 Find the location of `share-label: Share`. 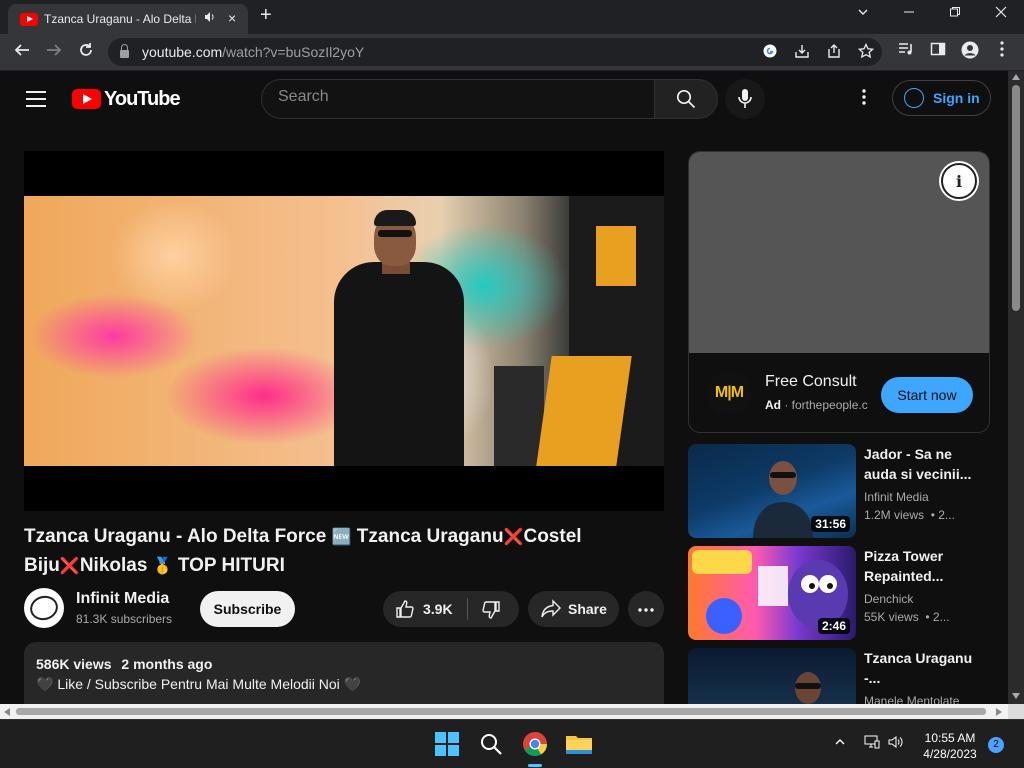

share-label: Share is located at coordinates (587, 609).